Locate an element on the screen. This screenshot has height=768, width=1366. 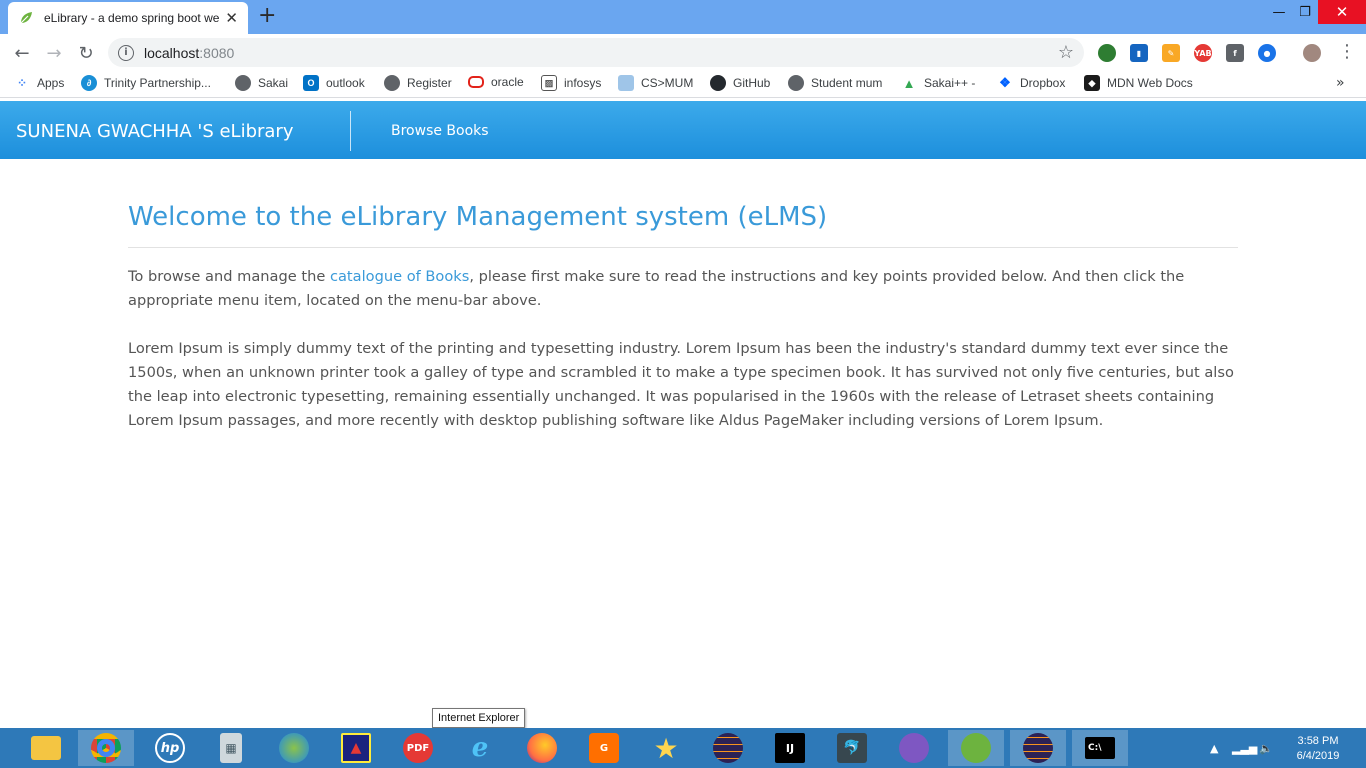
bookmark-mdn: ◆ MDN Web Docs is located at coordinates (1138, 83).